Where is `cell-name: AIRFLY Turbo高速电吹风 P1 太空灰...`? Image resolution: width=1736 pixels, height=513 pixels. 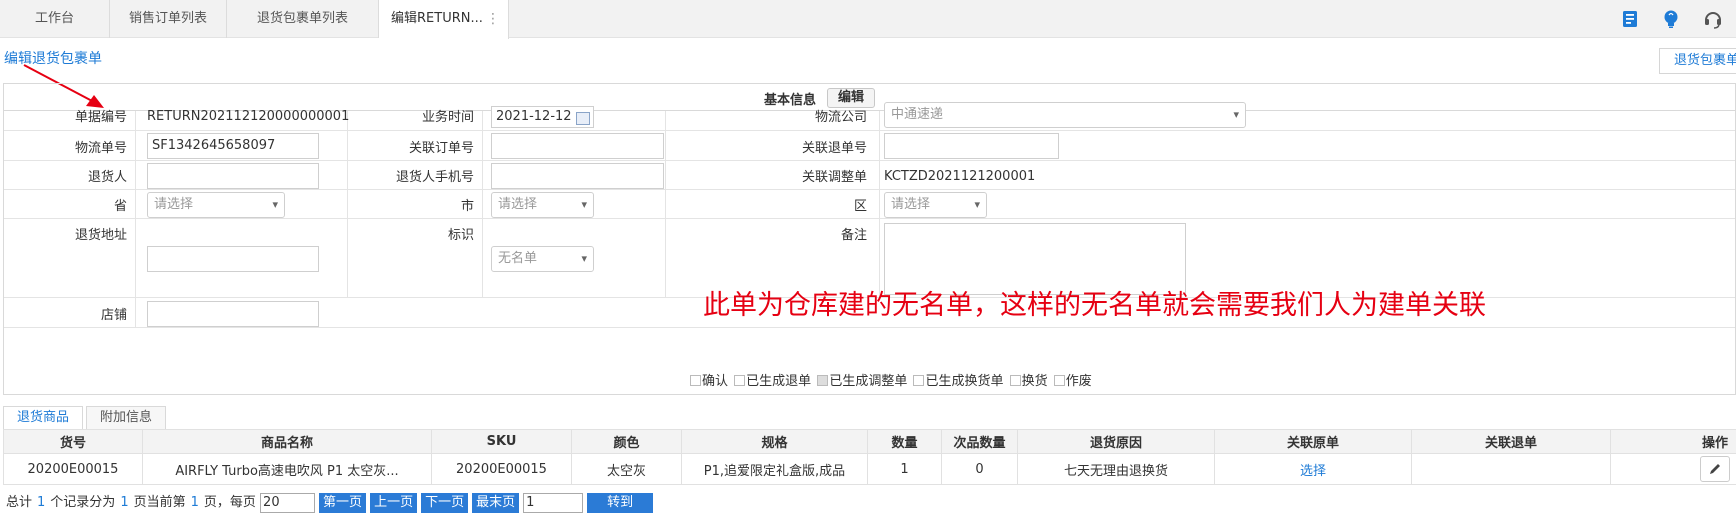
cell-name: AIRFLY Turbo高速电吹风 P1 太空灰... is located at coordinates (287, 469).